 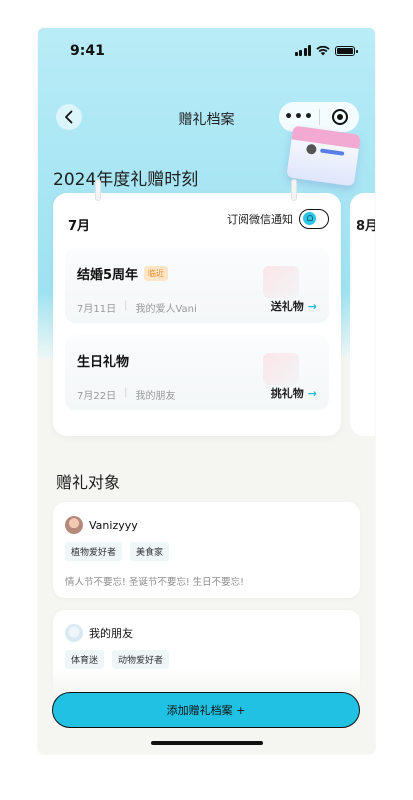 What do you see at coordinates (154, 582) in the screenshot?
I see `recipient-note: 情人节不要忘! 圣诞节不要忘! 生日不要忘!` at bounding box center [154, 582].